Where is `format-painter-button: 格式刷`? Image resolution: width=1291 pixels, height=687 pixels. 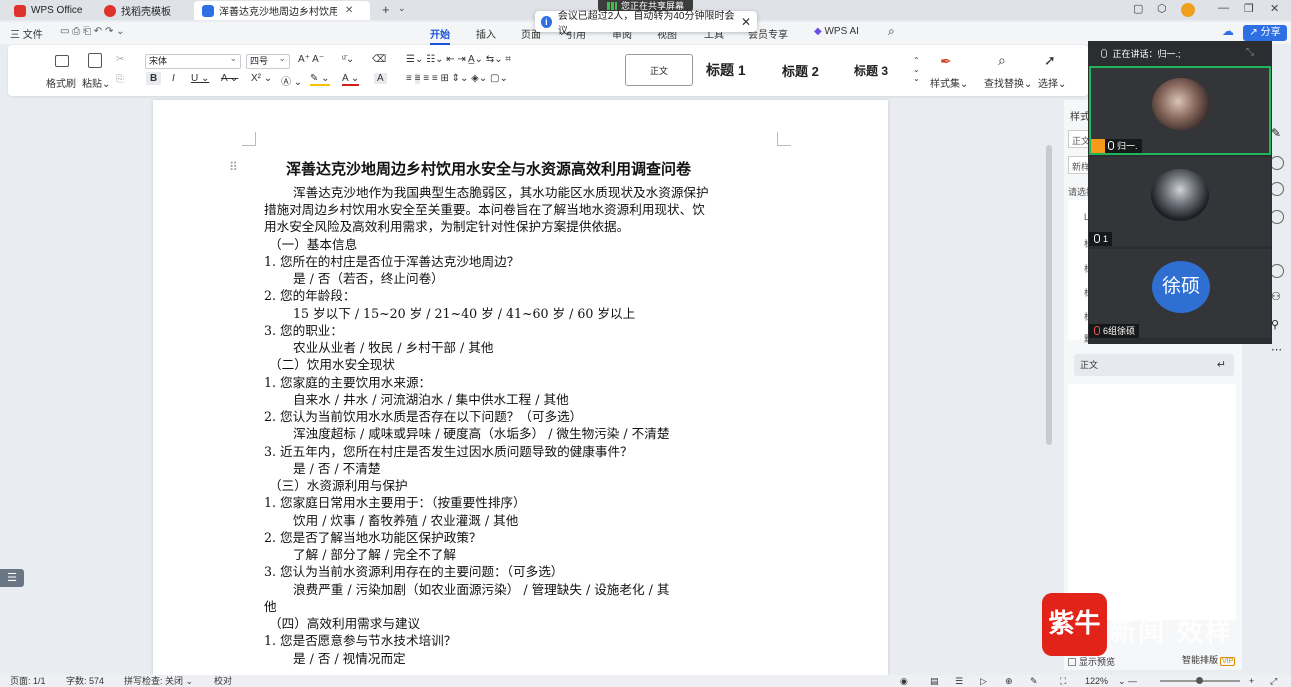
format-painter-button: 格式刷 is located at coordinates (61, 82).